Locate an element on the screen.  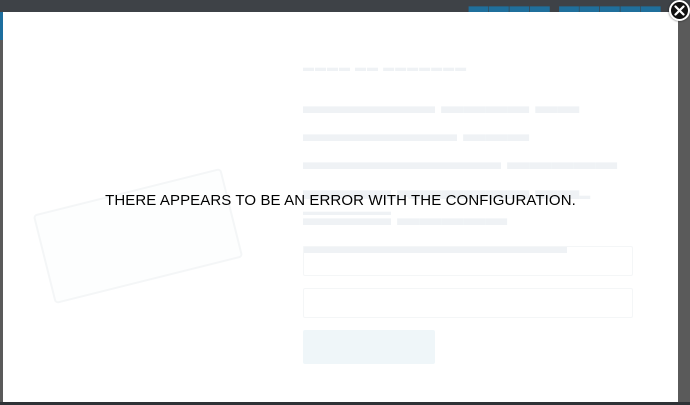
faded-product-image is located at coordinates (138, 236).